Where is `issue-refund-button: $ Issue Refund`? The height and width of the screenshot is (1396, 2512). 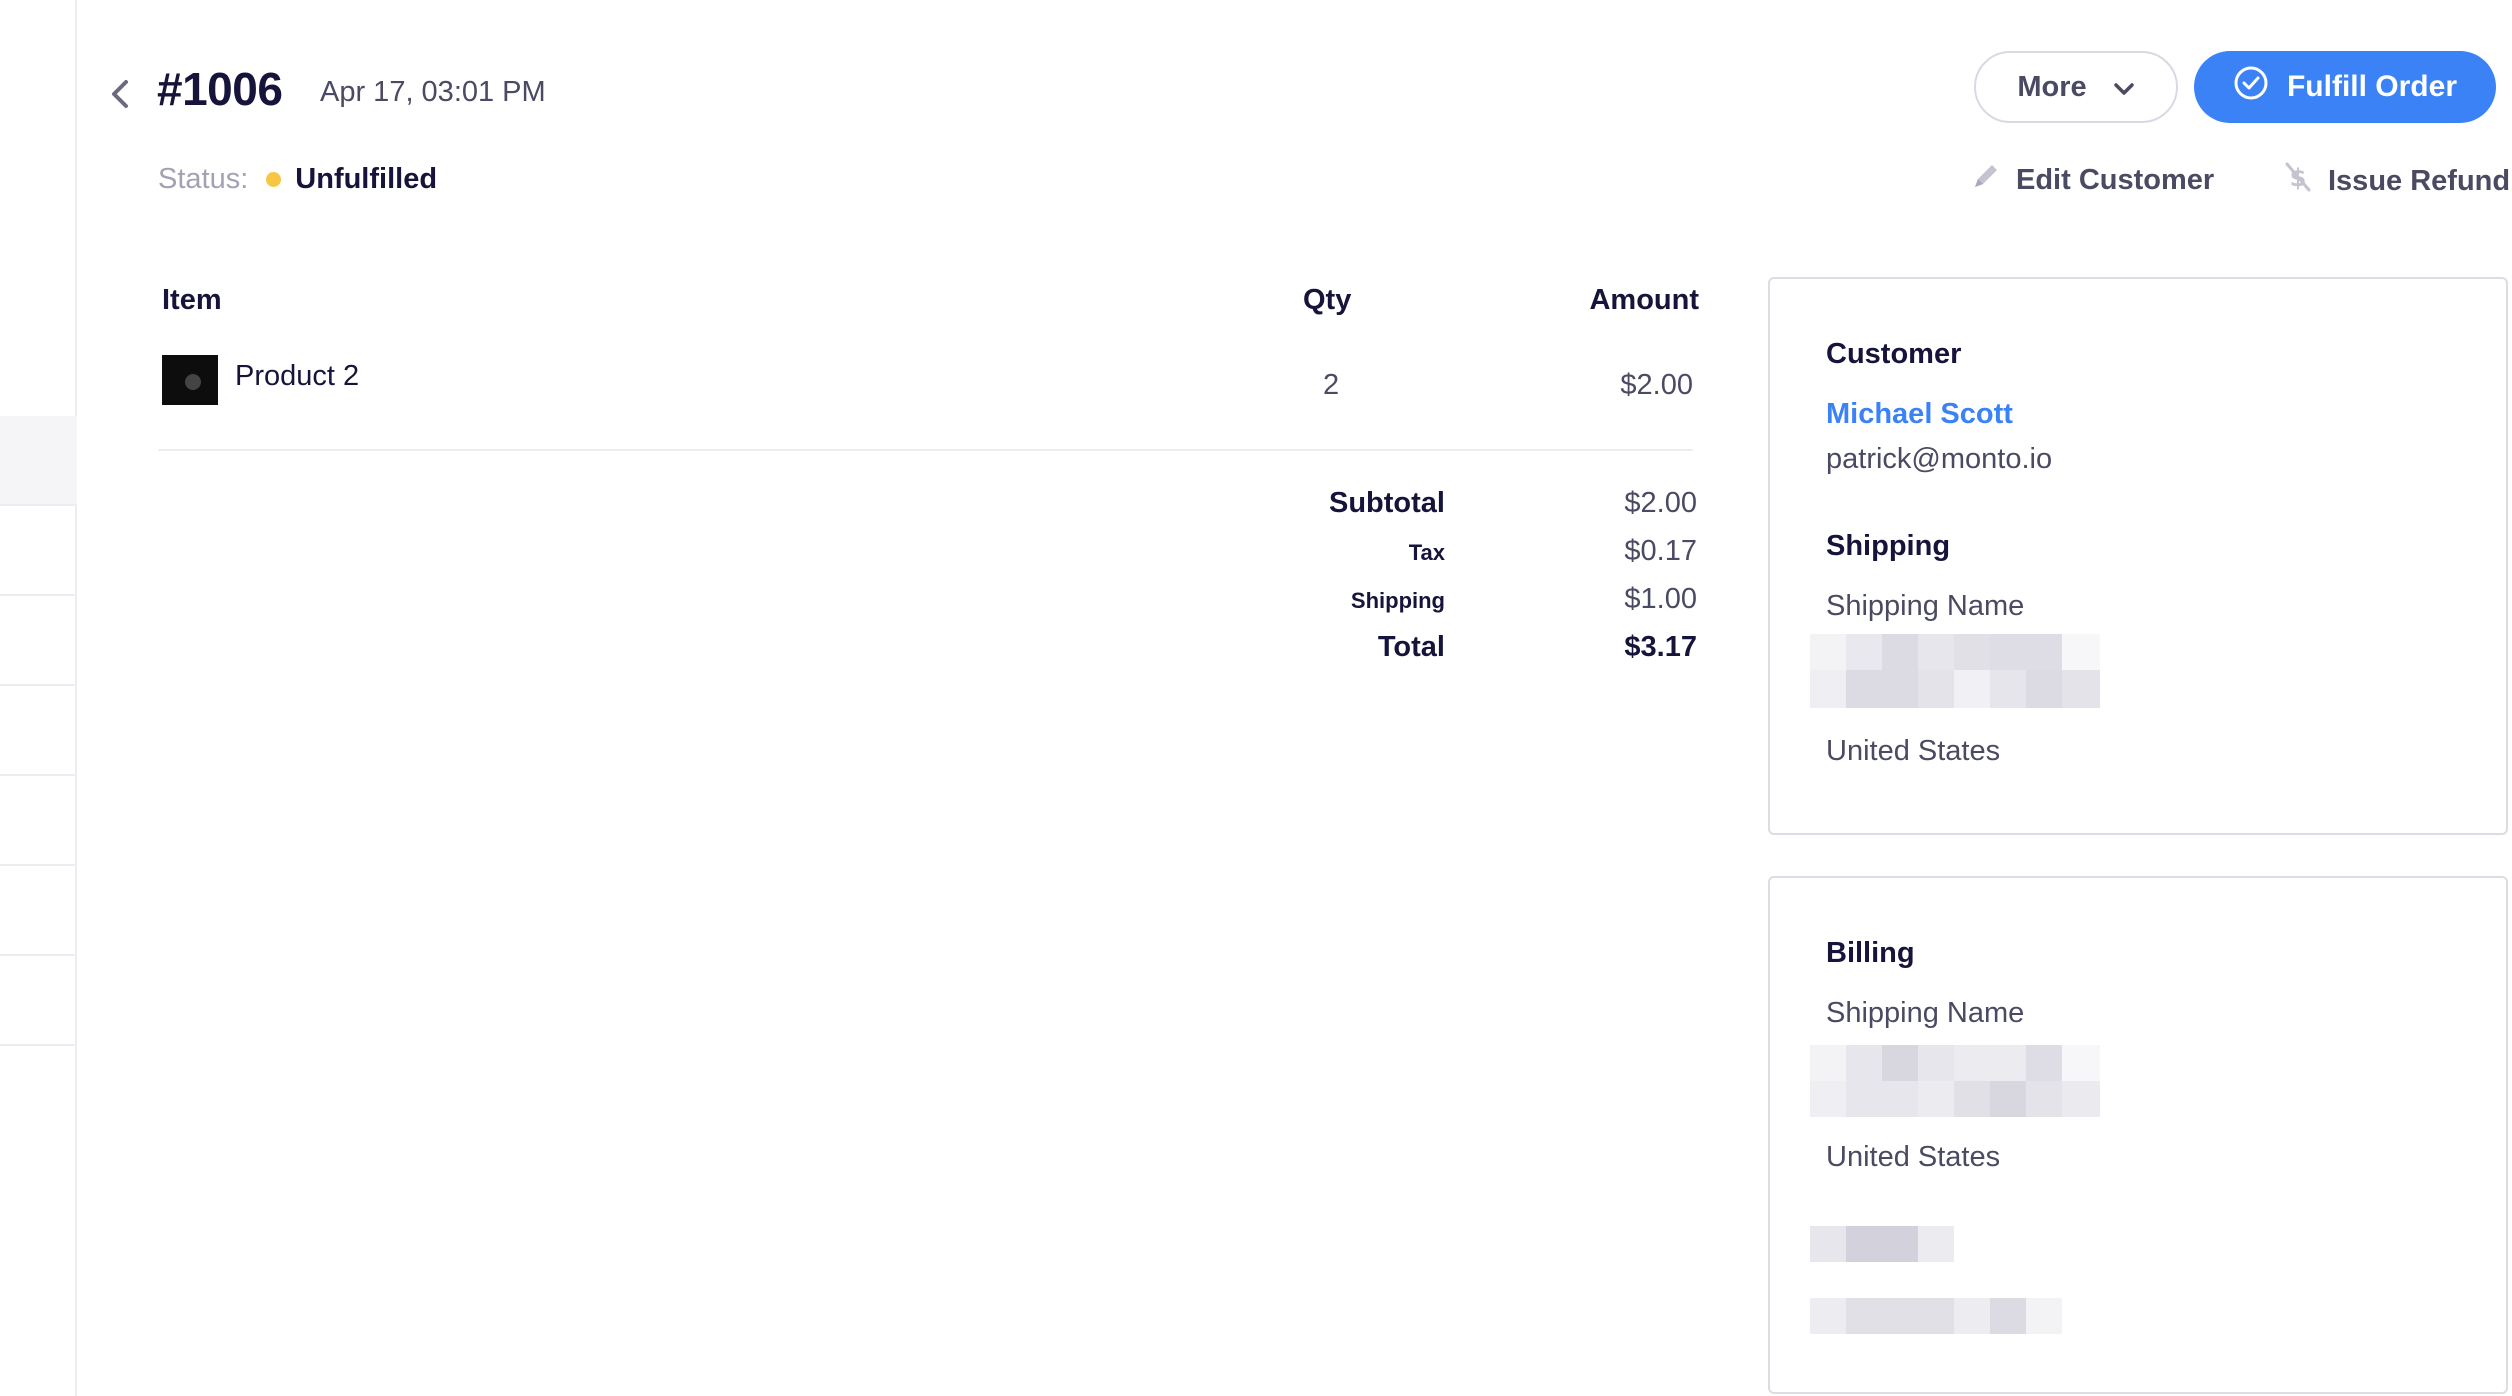 issue-refund-button: $ Issue Refund is located at coordinates (2396, 181).